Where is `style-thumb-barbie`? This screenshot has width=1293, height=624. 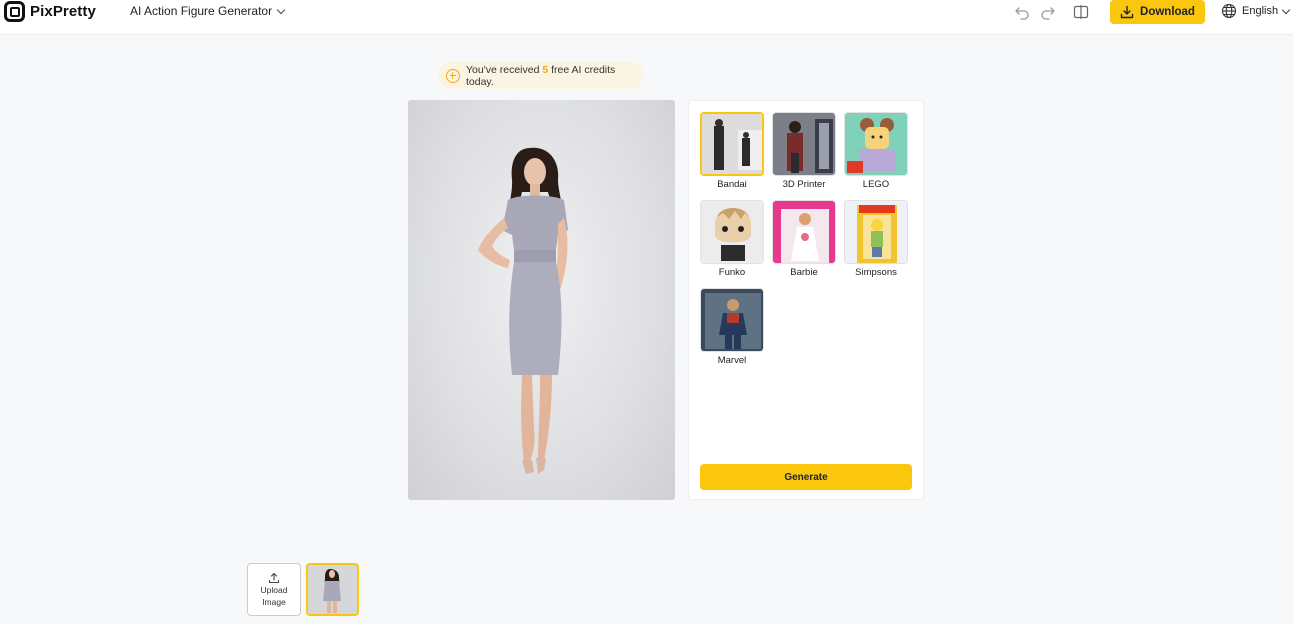
style-thumb-barbie is located at coordinates (804, 232).